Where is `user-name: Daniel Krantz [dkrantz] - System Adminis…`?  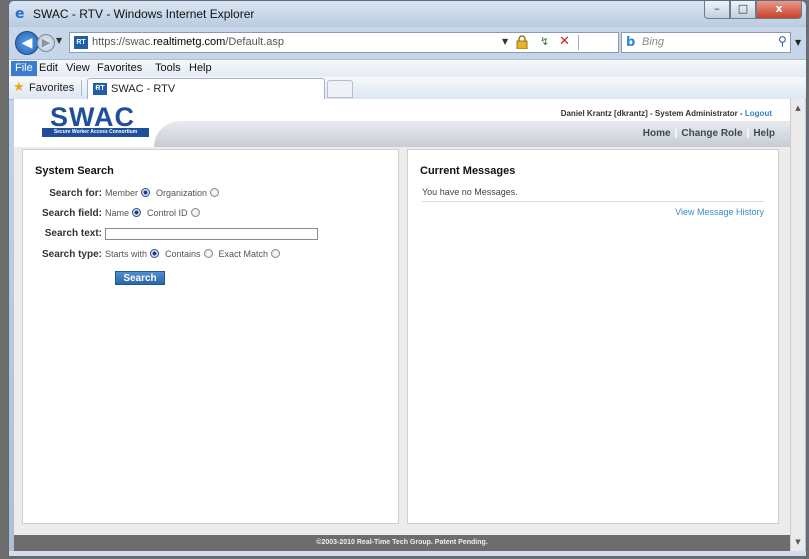
user-name: Daniel Krantz [dkrantz] - System Adminis… is located at coordinates (652, 113).